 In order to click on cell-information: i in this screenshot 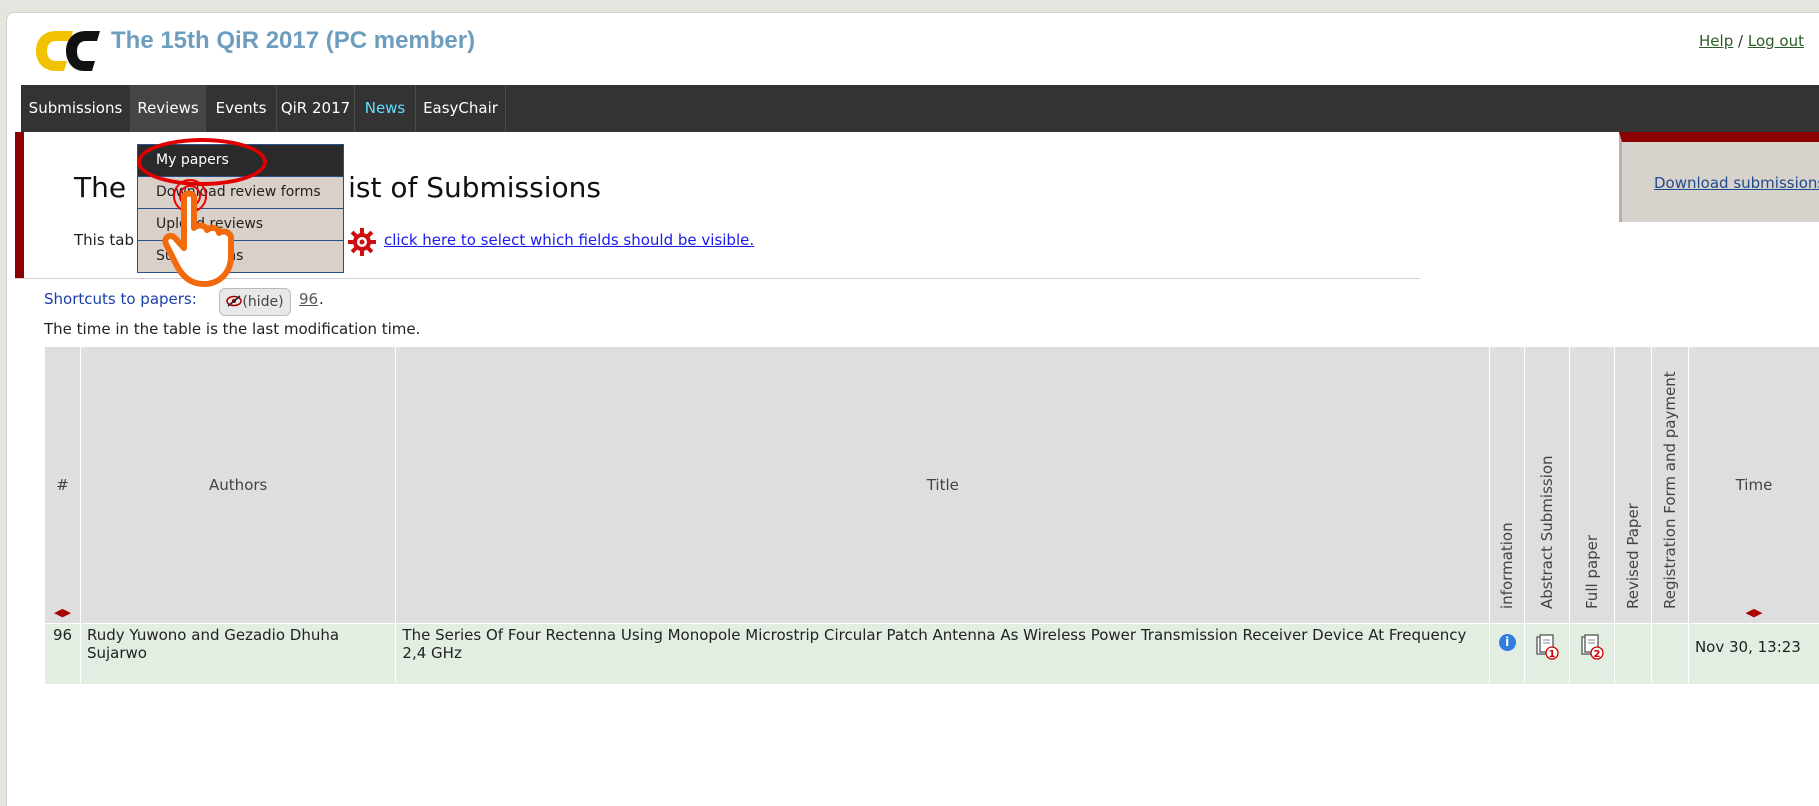, I will do `click(1507, 654)`.